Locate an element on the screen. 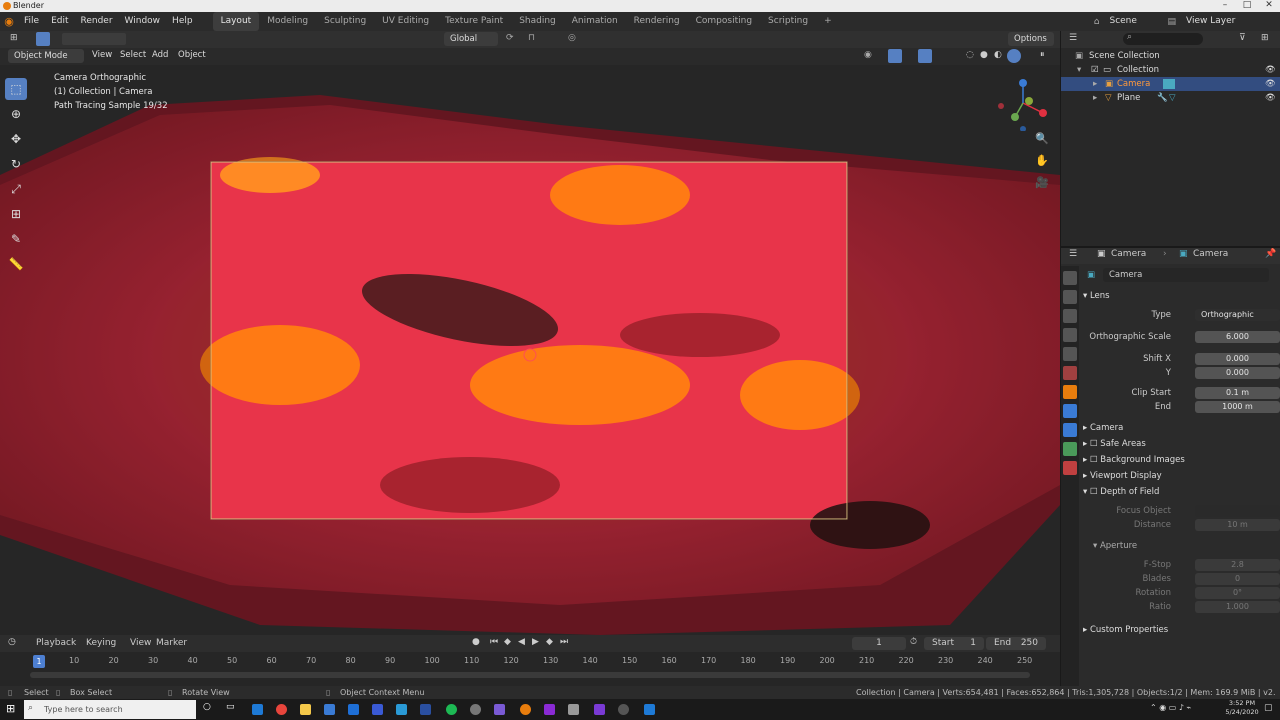 The height and width of the screenshot is (720, 1280). pivot-point-icon: ⟳ is located at coordinates (510, 38).